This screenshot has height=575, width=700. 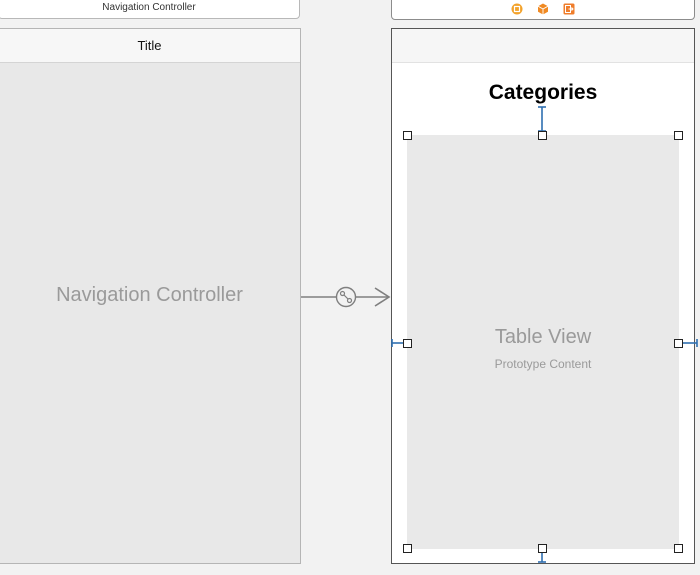 I want to click on table-view-controller-scene-dock, so click(x=543, y=10).